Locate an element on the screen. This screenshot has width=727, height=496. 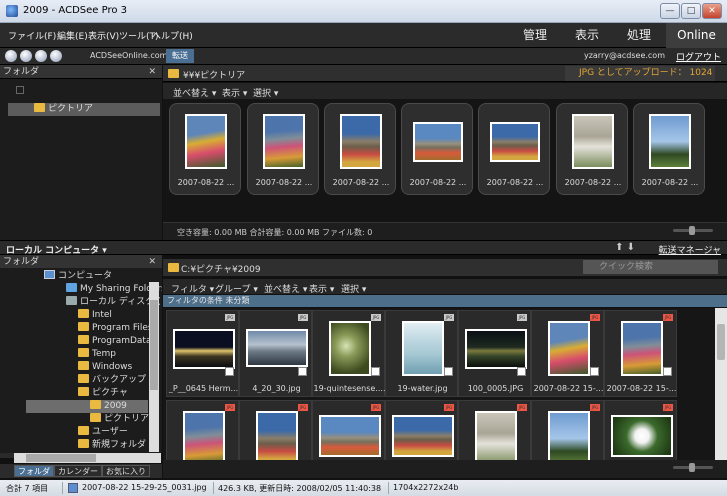
menu-help: ヘルプ(H) is located at coordinates (172, 35).